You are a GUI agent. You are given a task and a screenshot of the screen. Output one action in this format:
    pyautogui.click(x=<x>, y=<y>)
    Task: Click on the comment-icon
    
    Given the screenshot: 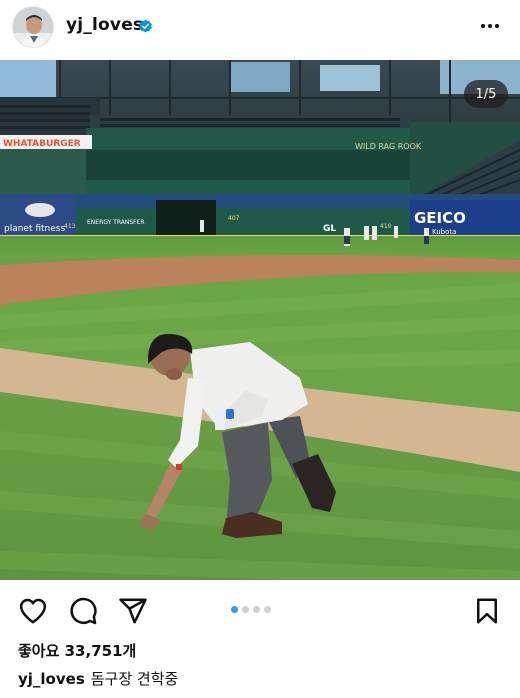 What is the action you would take?
    pyautogui.click(x=83, y=611)
    